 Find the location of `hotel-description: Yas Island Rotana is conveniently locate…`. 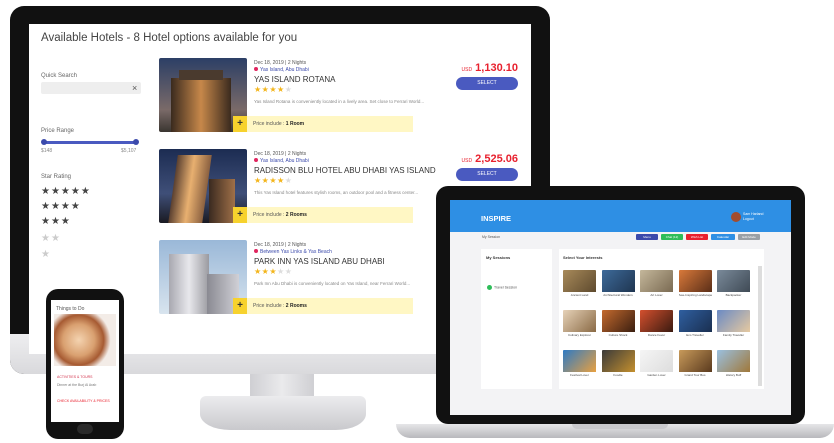

hotel-description: Yas Island Rotana is conveniently locate… is located at coordinates (339, 101).